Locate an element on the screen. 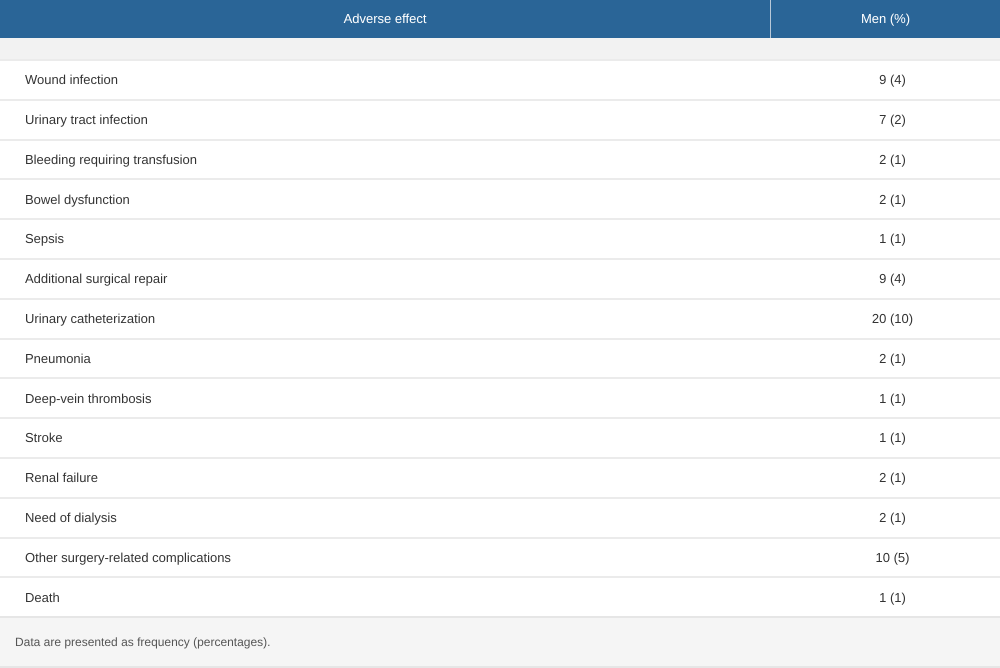 Image resolution: width=1000 pixels, height=668 pixels. table-cell-text: Other surgery-related complications is located at coordinates (128, 557).